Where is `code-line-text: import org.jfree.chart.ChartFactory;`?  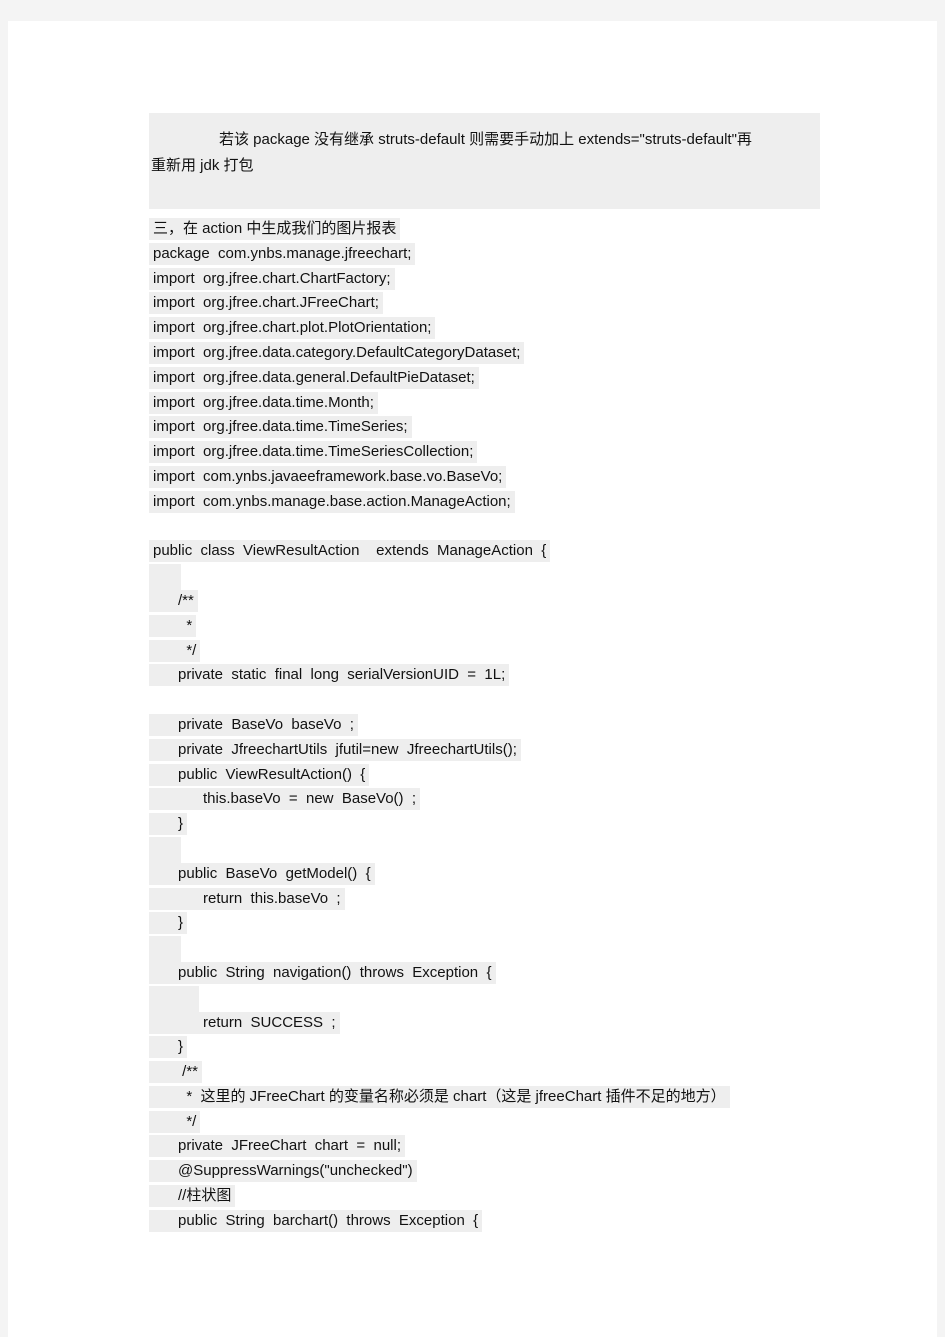 code-line-text: import org.jfree.chart.ChartFactory; is located at coordinates (272, 278).